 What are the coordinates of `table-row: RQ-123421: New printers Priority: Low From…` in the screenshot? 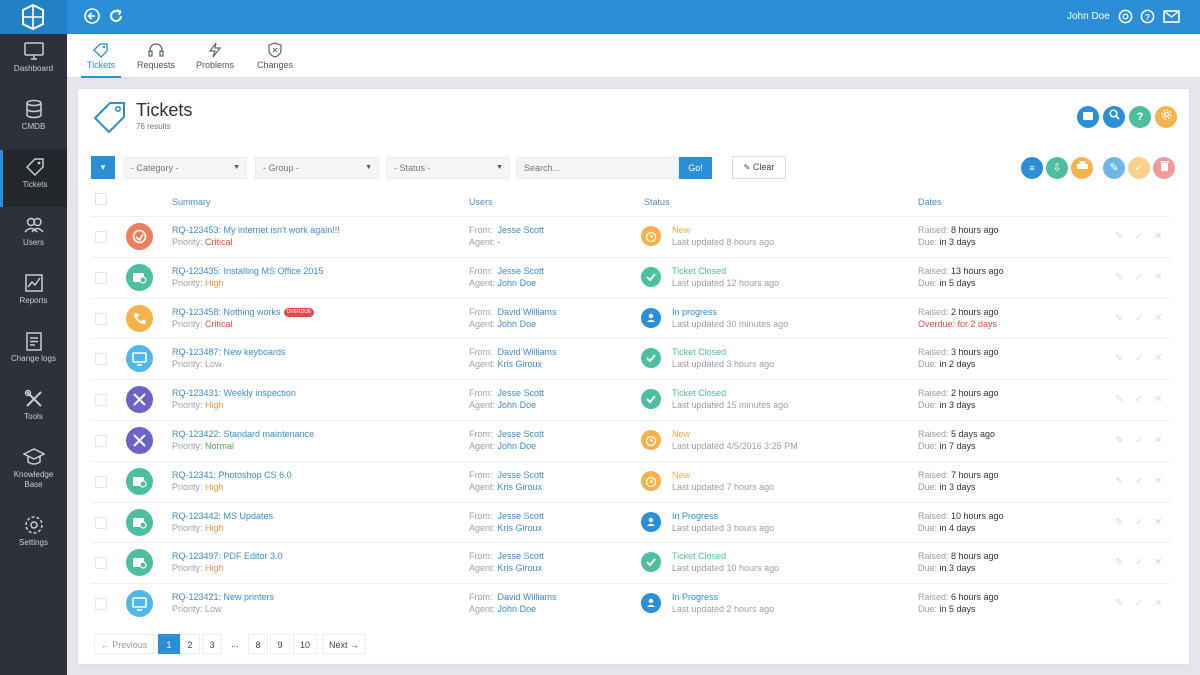 It's located at (631, 603).